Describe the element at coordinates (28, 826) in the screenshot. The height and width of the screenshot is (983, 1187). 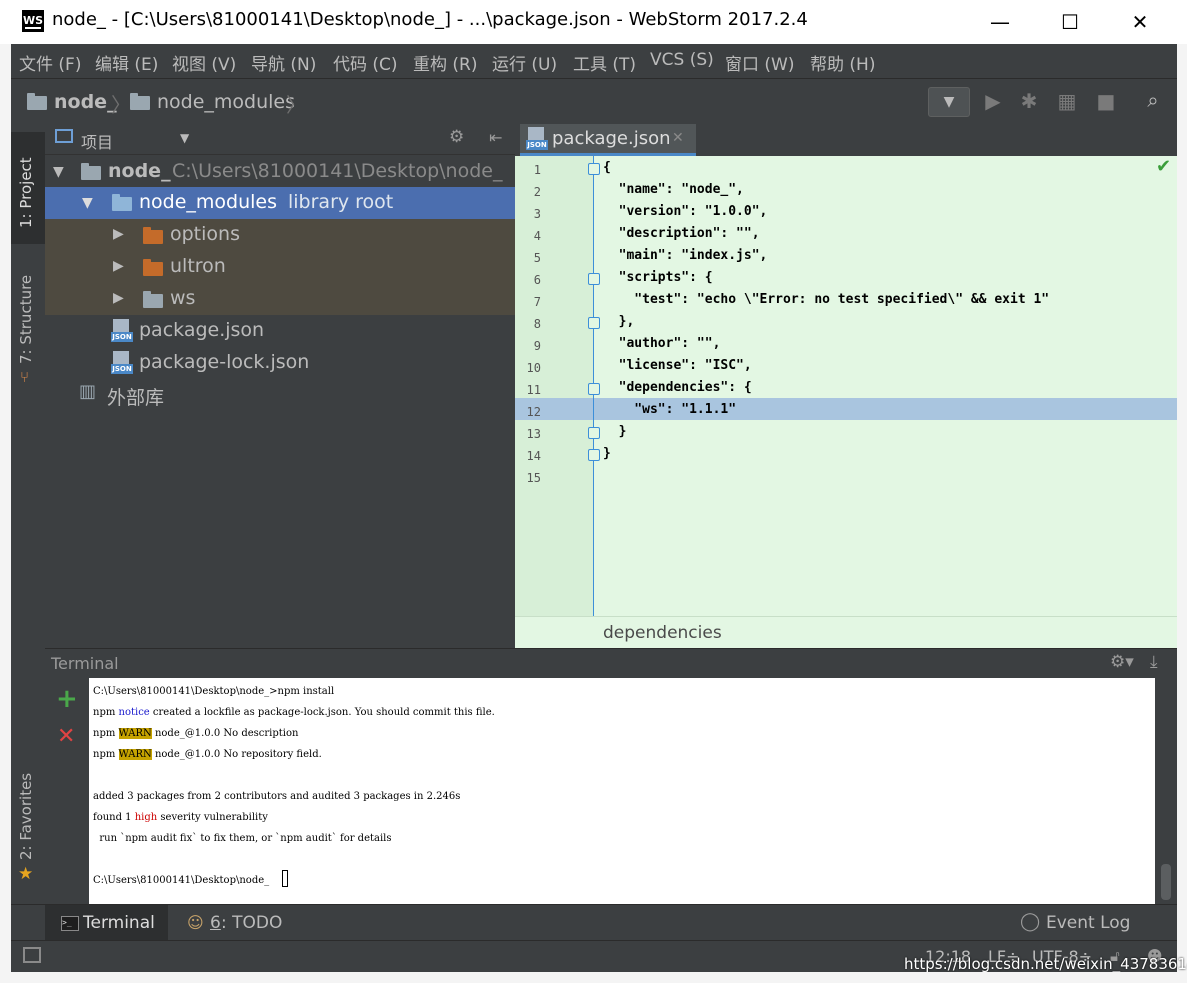
I see `tab-favorites: 2: Favorites ★` at that location.